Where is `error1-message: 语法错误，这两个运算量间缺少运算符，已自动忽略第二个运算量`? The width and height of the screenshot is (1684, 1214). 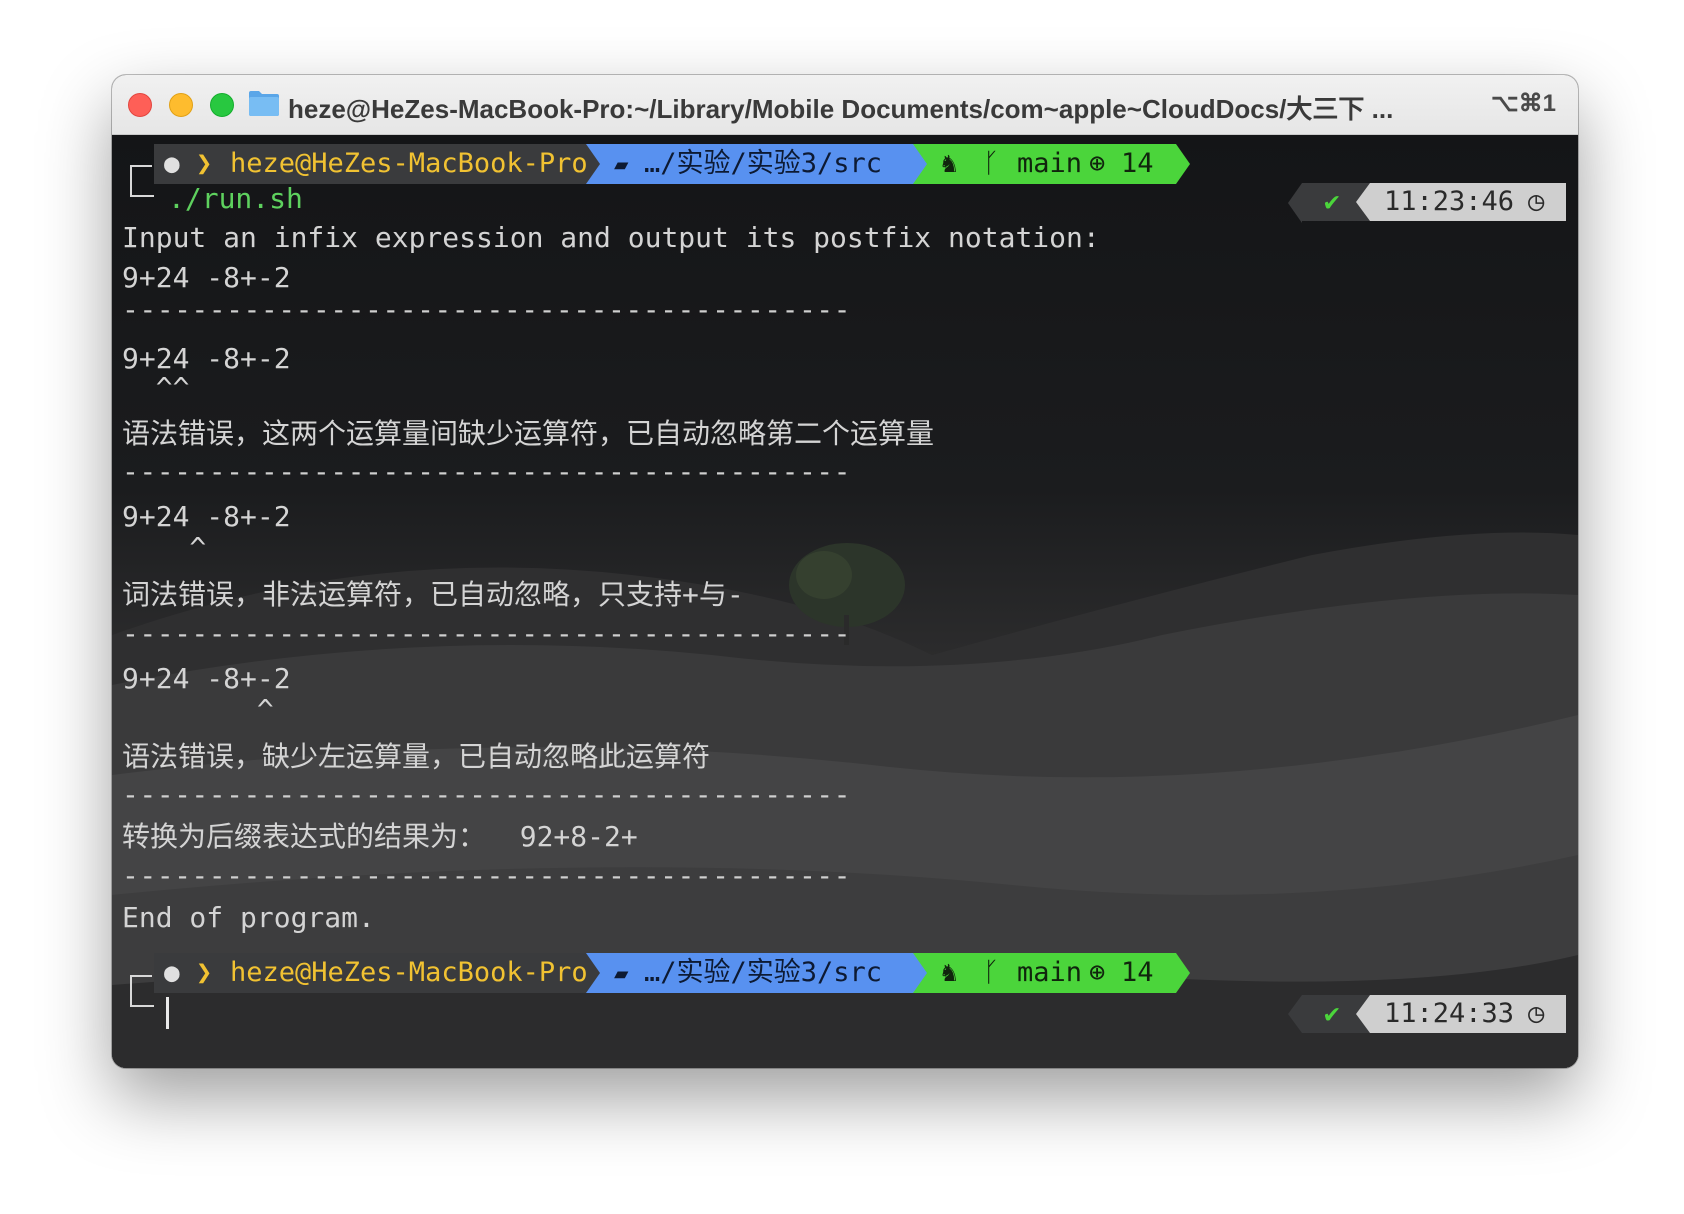
error1-message: 语法错误，这两个运算量间缺少运算符，已自动忽略第二个运算量 is located at coordinates (528, 433).